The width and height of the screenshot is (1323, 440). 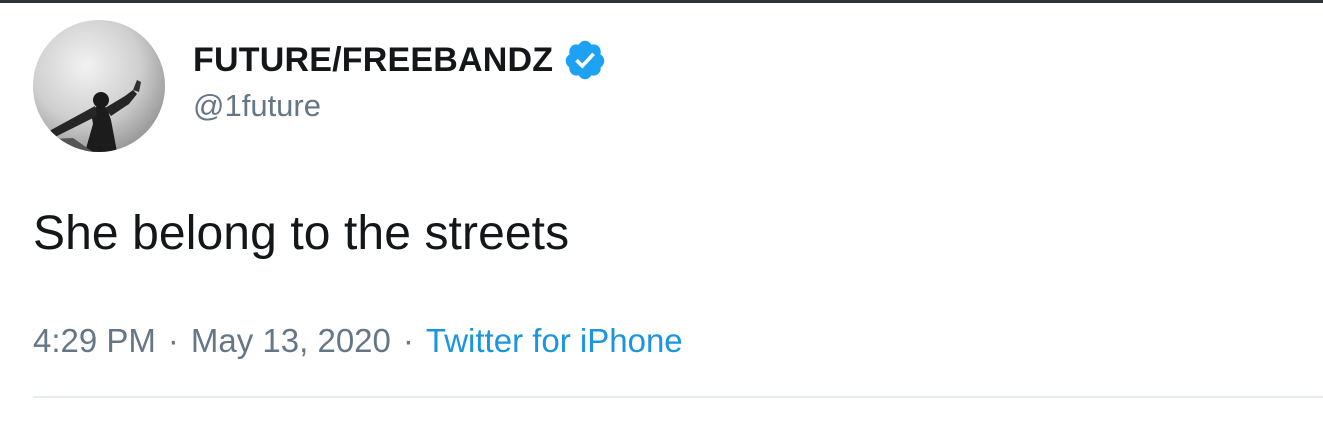 What do you see at coordinates (291, 341) in the screenshot?
I see `tweet-date: May 13, 2020` at bounding box center [291, 341].